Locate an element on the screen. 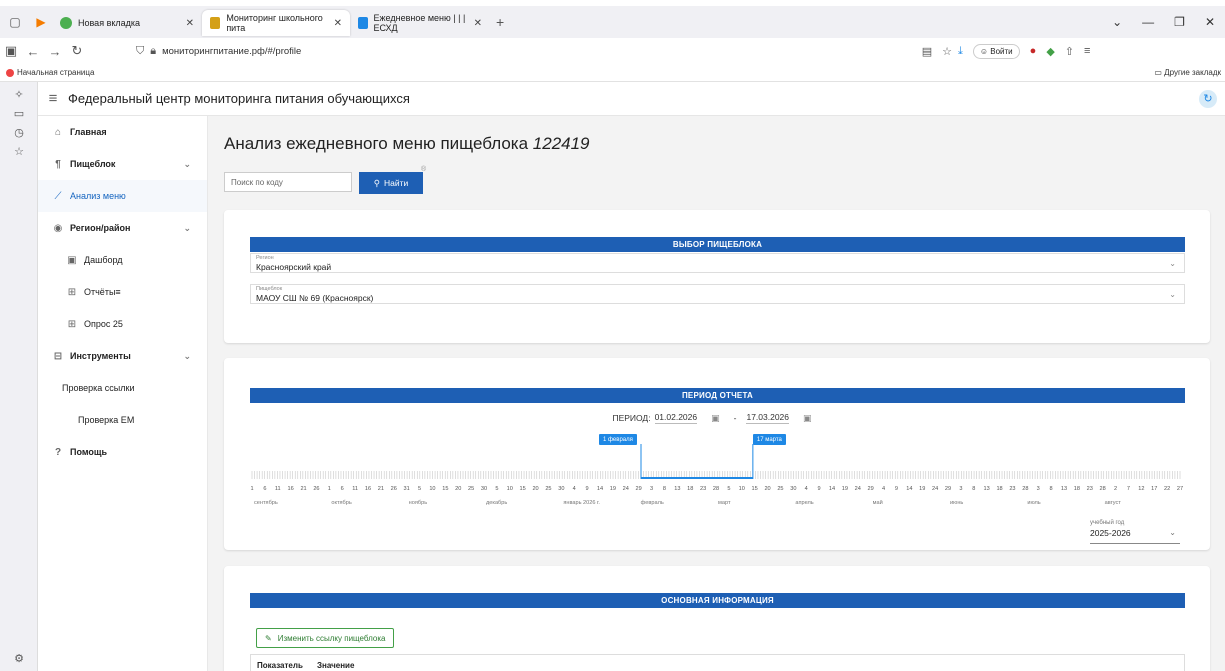 The image size is (1225, 671). region-select: Регион Красноярский край ⌄ is located at coordinates (717, 263).